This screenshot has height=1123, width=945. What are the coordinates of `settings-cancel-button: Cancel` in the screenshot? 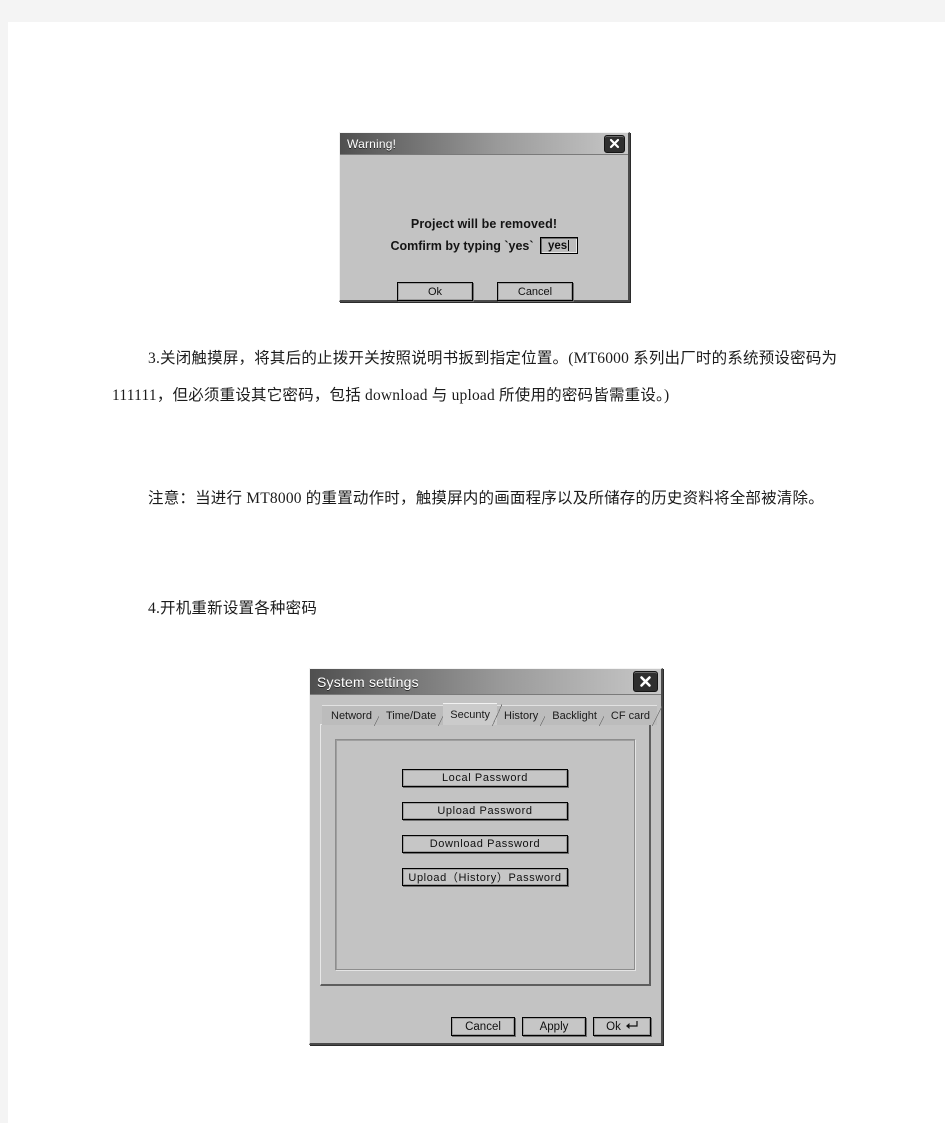 It's located at (483, 1026).